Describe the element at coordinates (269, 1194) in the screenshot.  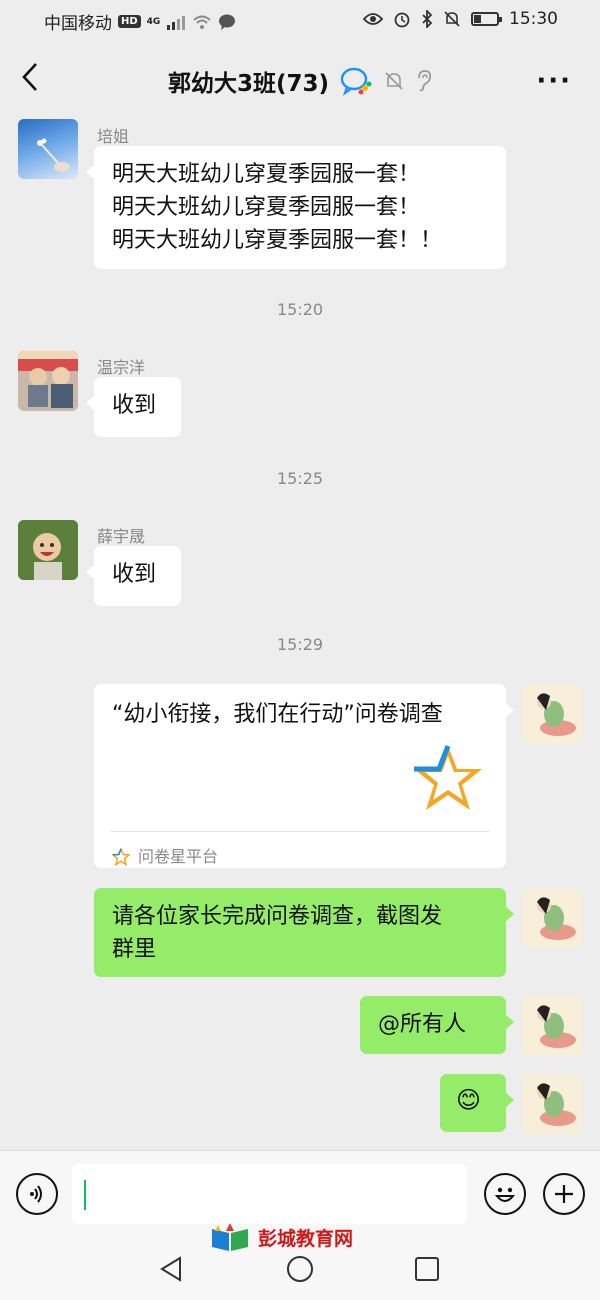
I see `message-input` at that location.